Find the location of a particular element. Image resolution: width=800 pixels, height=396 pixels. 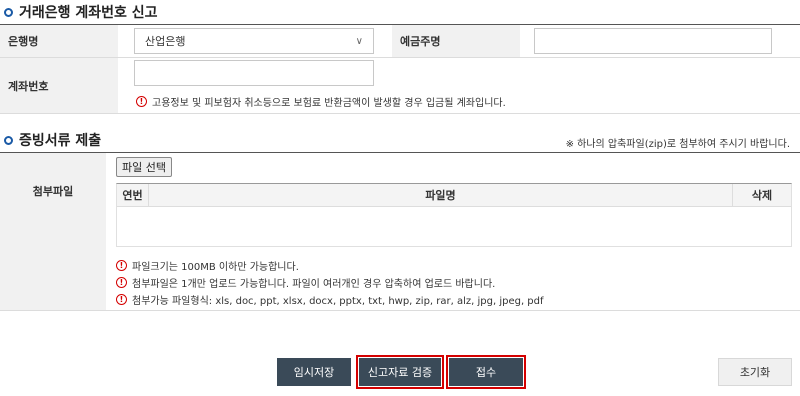

section-title-text: 증빙서류 제출 is located at coordinates (60, 141).